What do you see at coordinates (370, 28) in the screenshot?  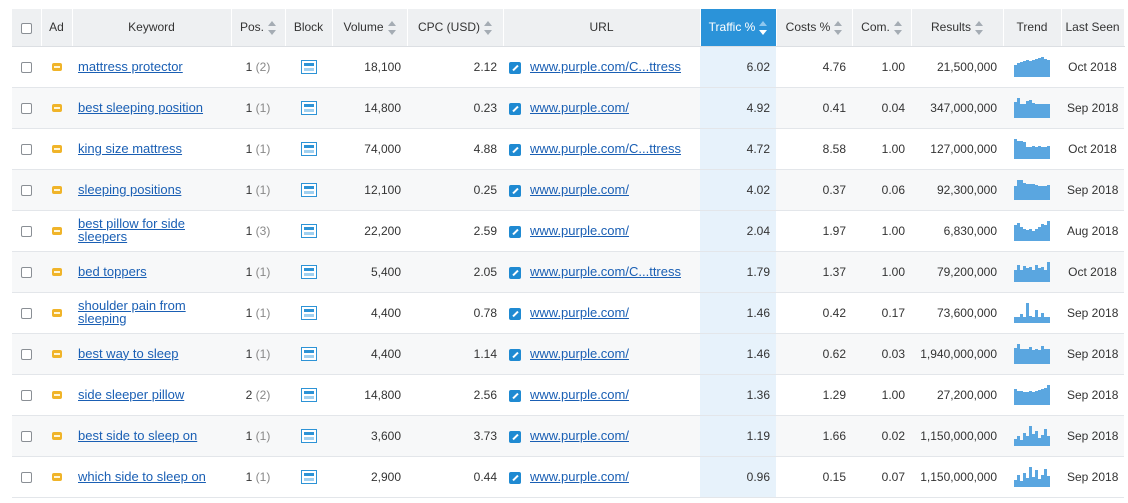 I see `column-header-volume: Volume` at bounding box center [370, 28].